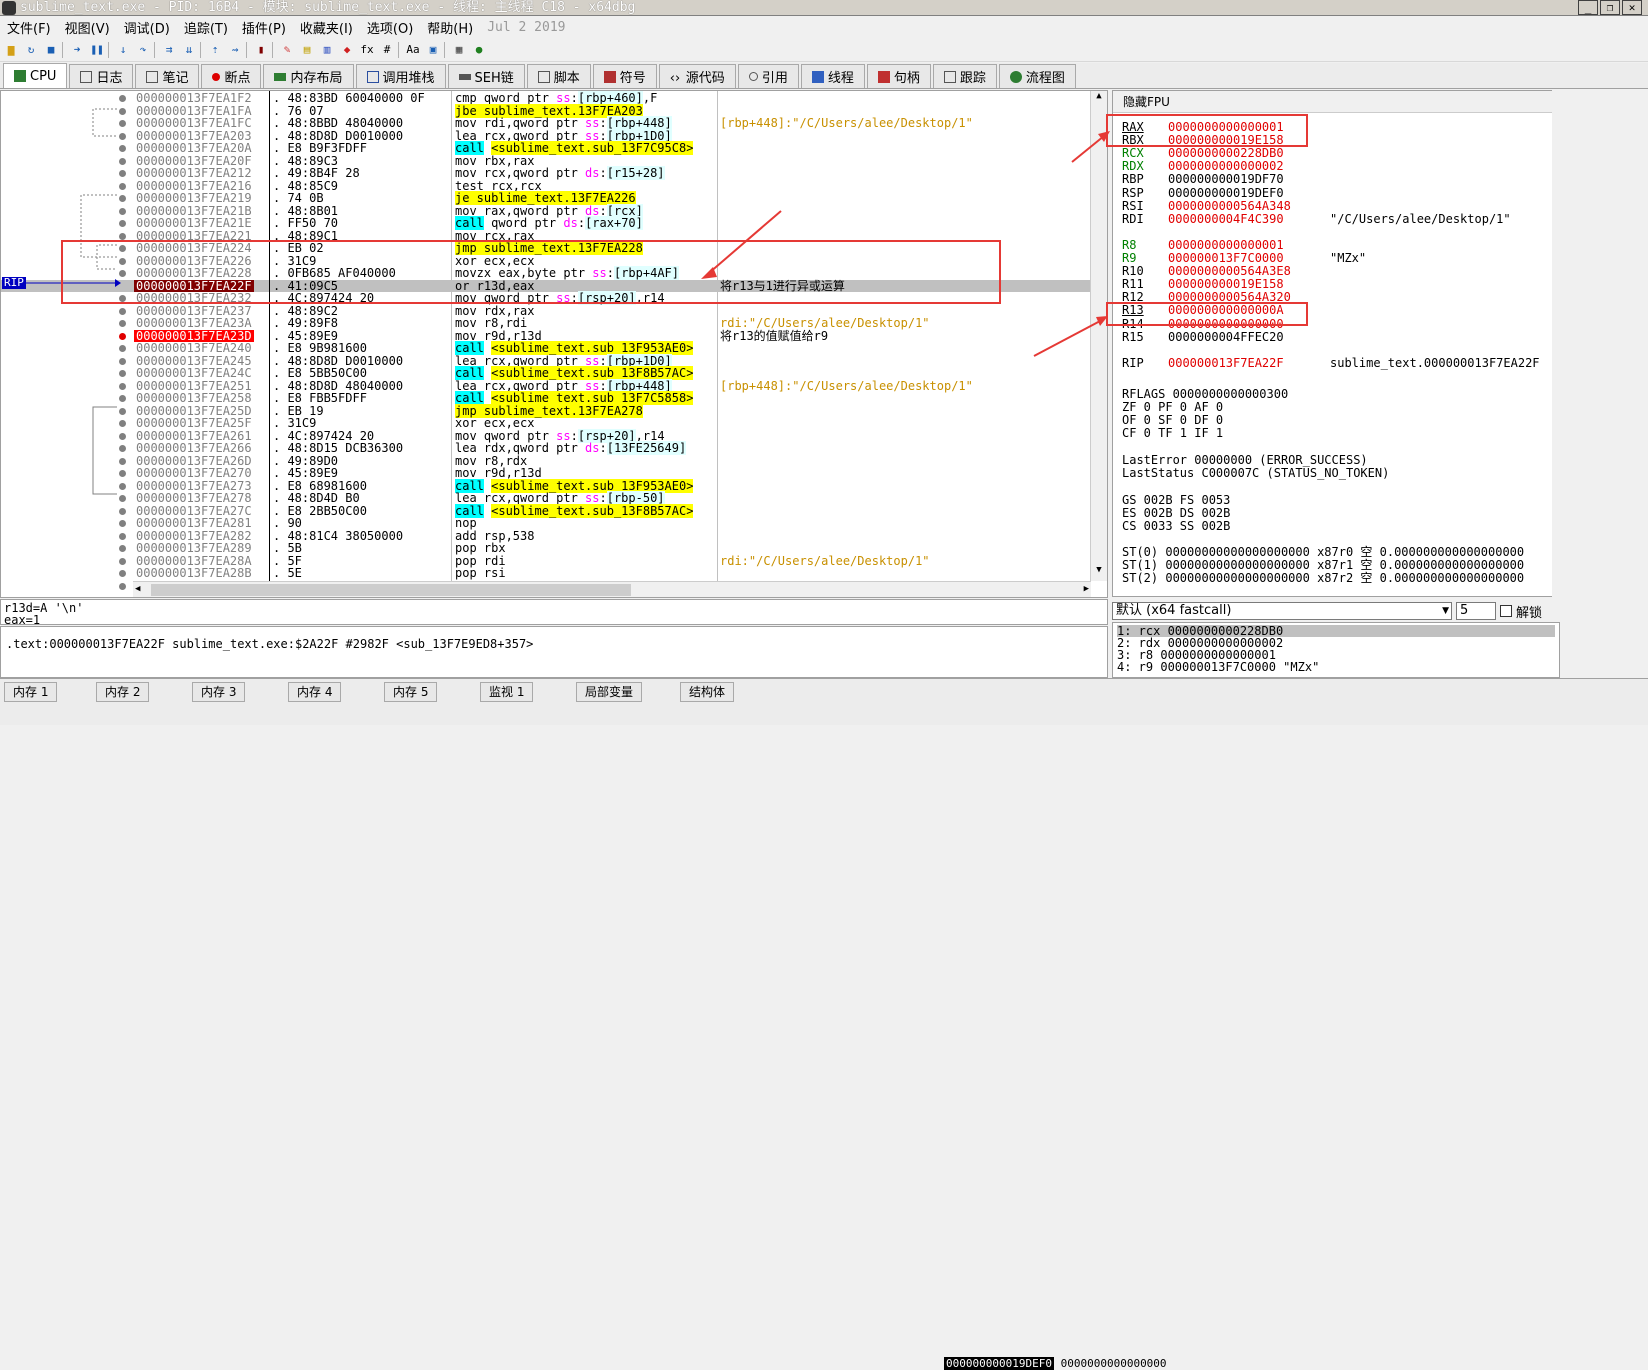 The width and height of the screenshot is (1648, 1370). What do you see at coordinates (215, 50) in the screenshot?
I see `execute-till-return-icon: ⇡` at bounding box center [215, 50].